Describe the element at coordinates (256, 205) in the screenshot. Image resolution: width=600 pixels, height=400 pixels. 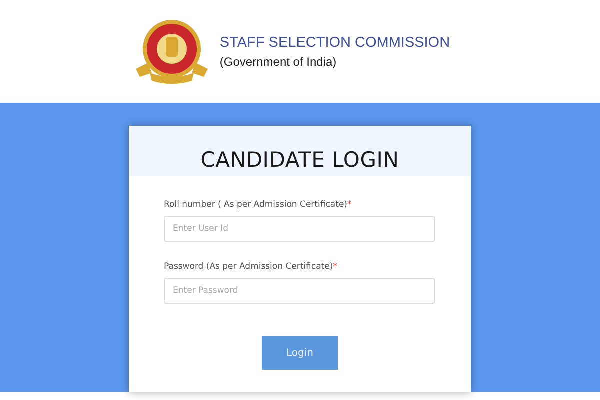
I see `field-label: Roll number ( As per Admission Certificate)` at that location.